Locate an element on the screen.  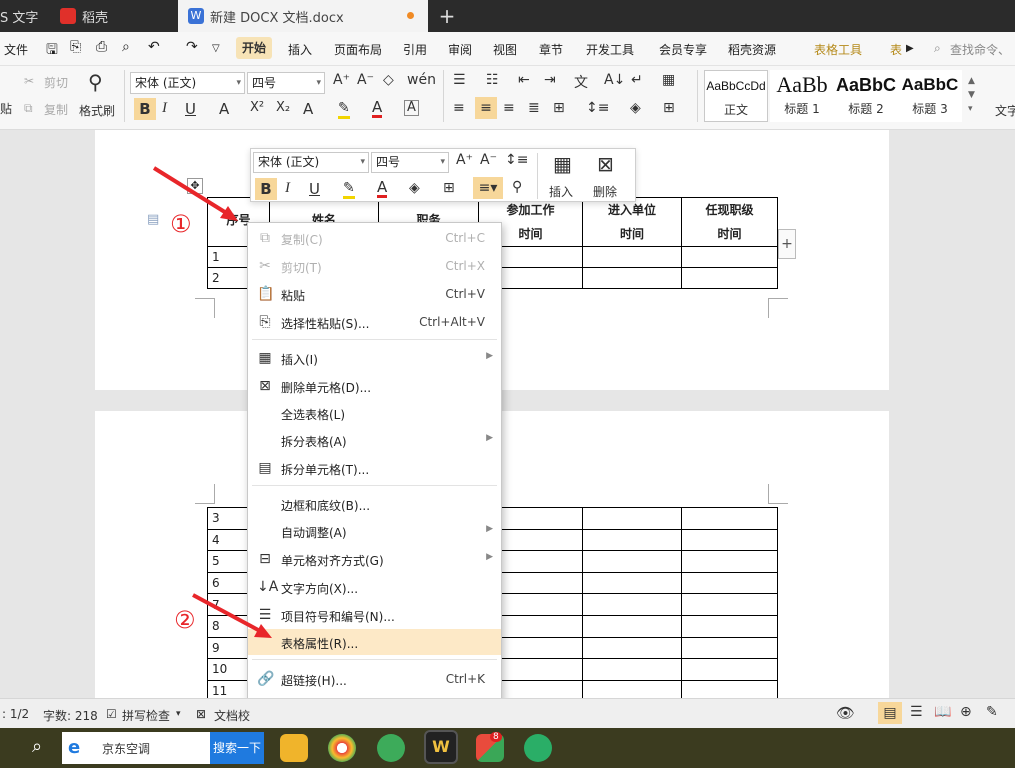
doc-check-button: 文档校 is located at coordinates (232, 715).